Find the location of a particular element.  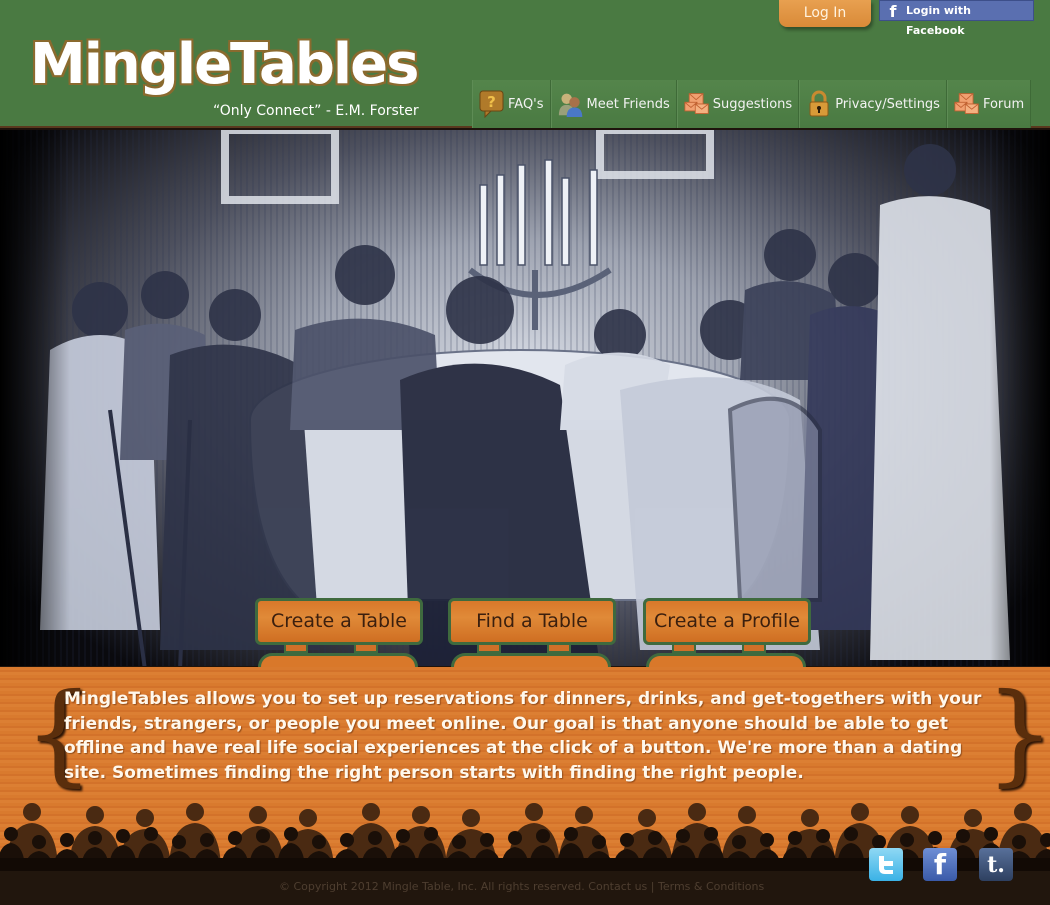

nav-label: Meet Friends is located at coordinates (628, 104).